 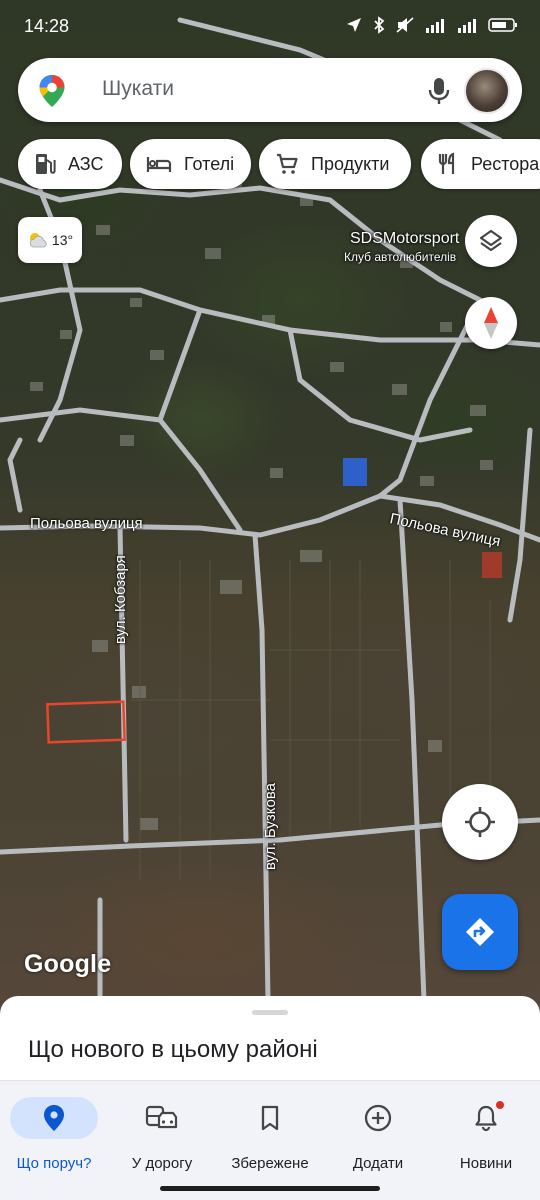 I want to click on nav-label: Новини, so click(x=486, y=1163).